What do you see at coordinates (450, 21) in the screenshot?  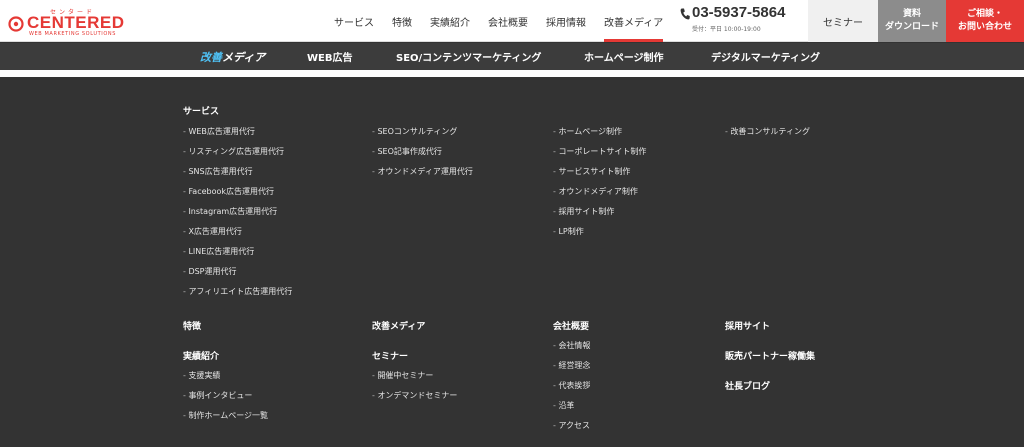 I see `nav-cases: 実績紹介` at bounding box center [450, 21].